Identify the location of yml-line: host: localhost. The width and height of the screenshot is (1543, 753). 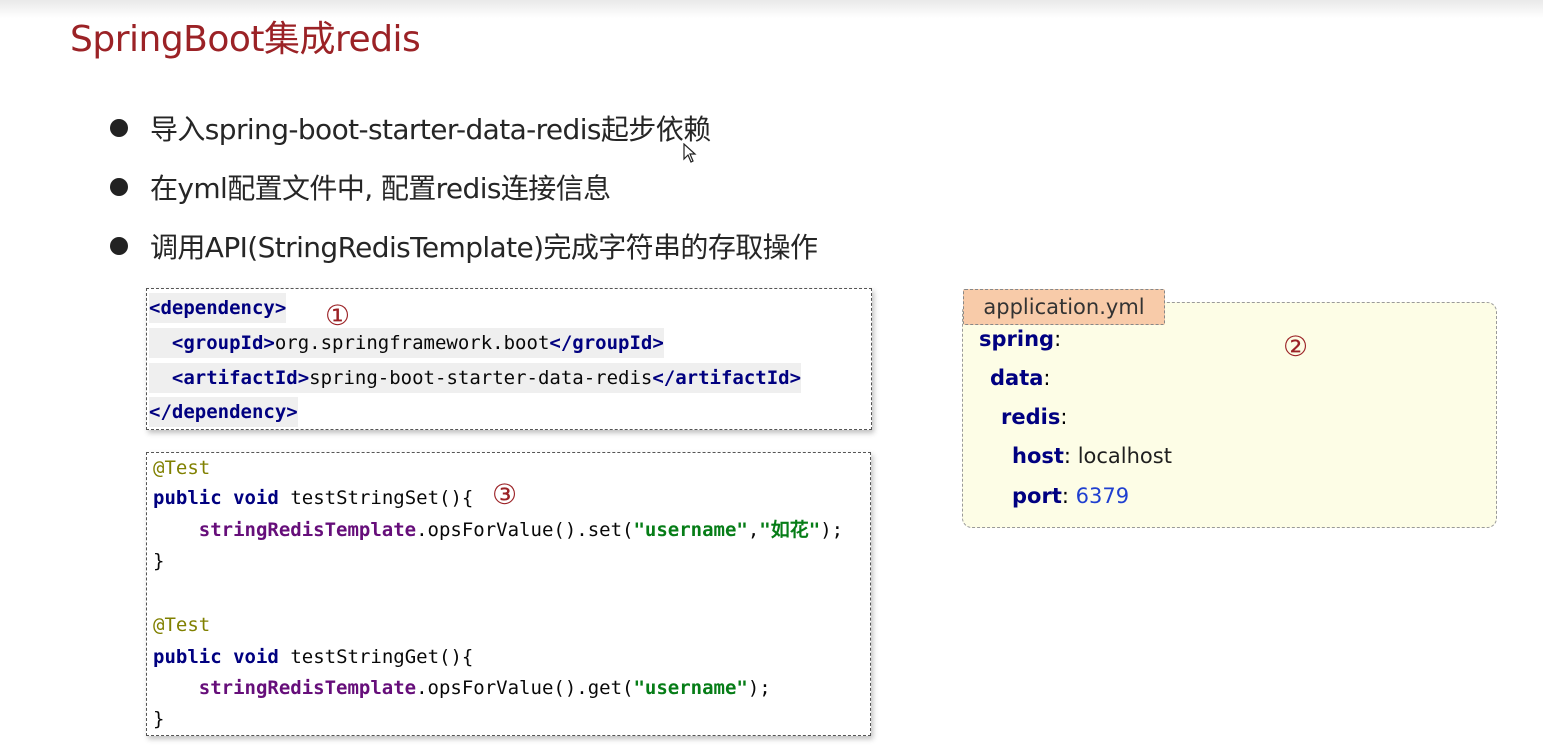
(1092, 456).